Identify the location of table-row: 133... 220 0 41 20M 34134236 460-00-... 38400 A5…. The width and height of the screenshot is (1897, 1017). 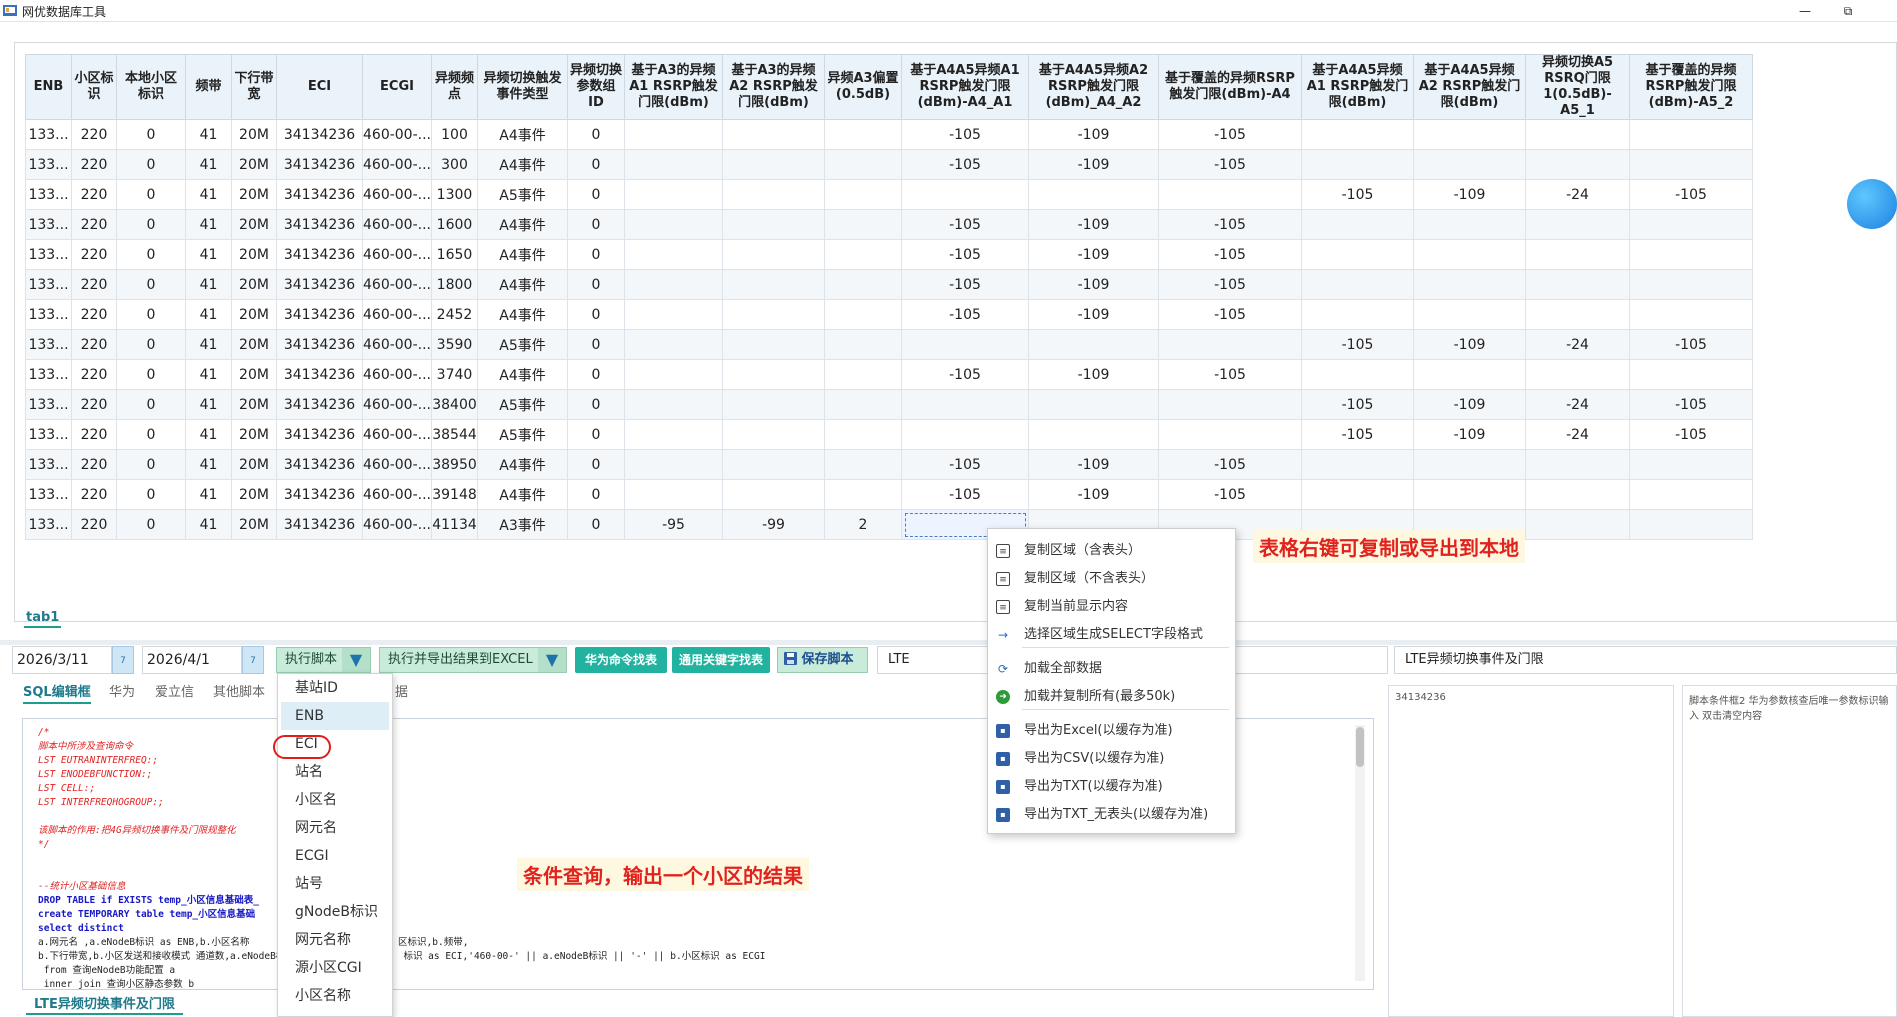
(889, 404).